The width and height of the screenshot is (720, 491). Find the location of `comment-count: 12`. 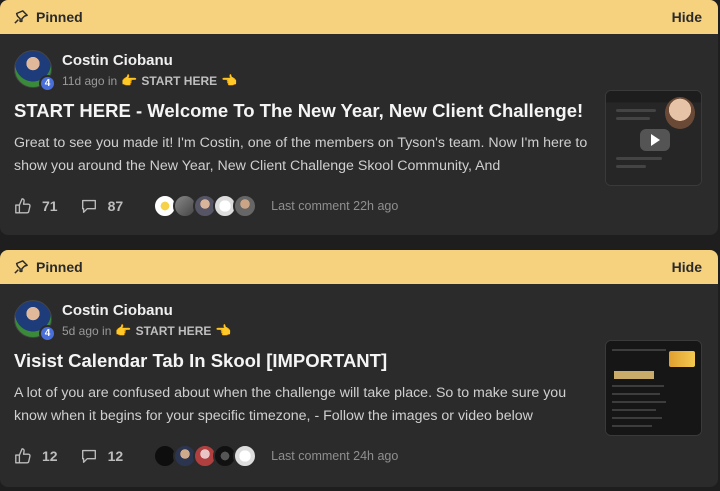

comment-count: 12 is located at coordinates (115, 456).